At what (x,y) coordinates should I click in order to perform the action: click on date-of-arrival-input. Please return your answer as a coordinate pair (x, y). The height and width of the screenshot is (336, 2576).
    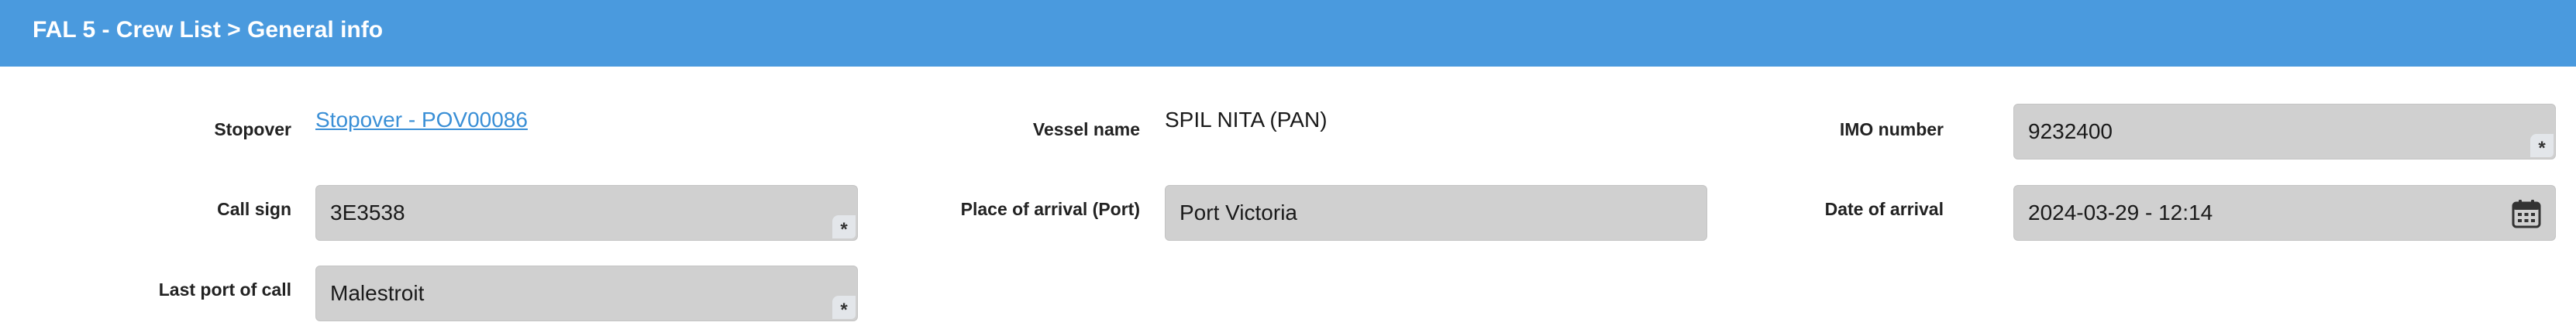
    Looking at the image, I should click on (2284, 213).